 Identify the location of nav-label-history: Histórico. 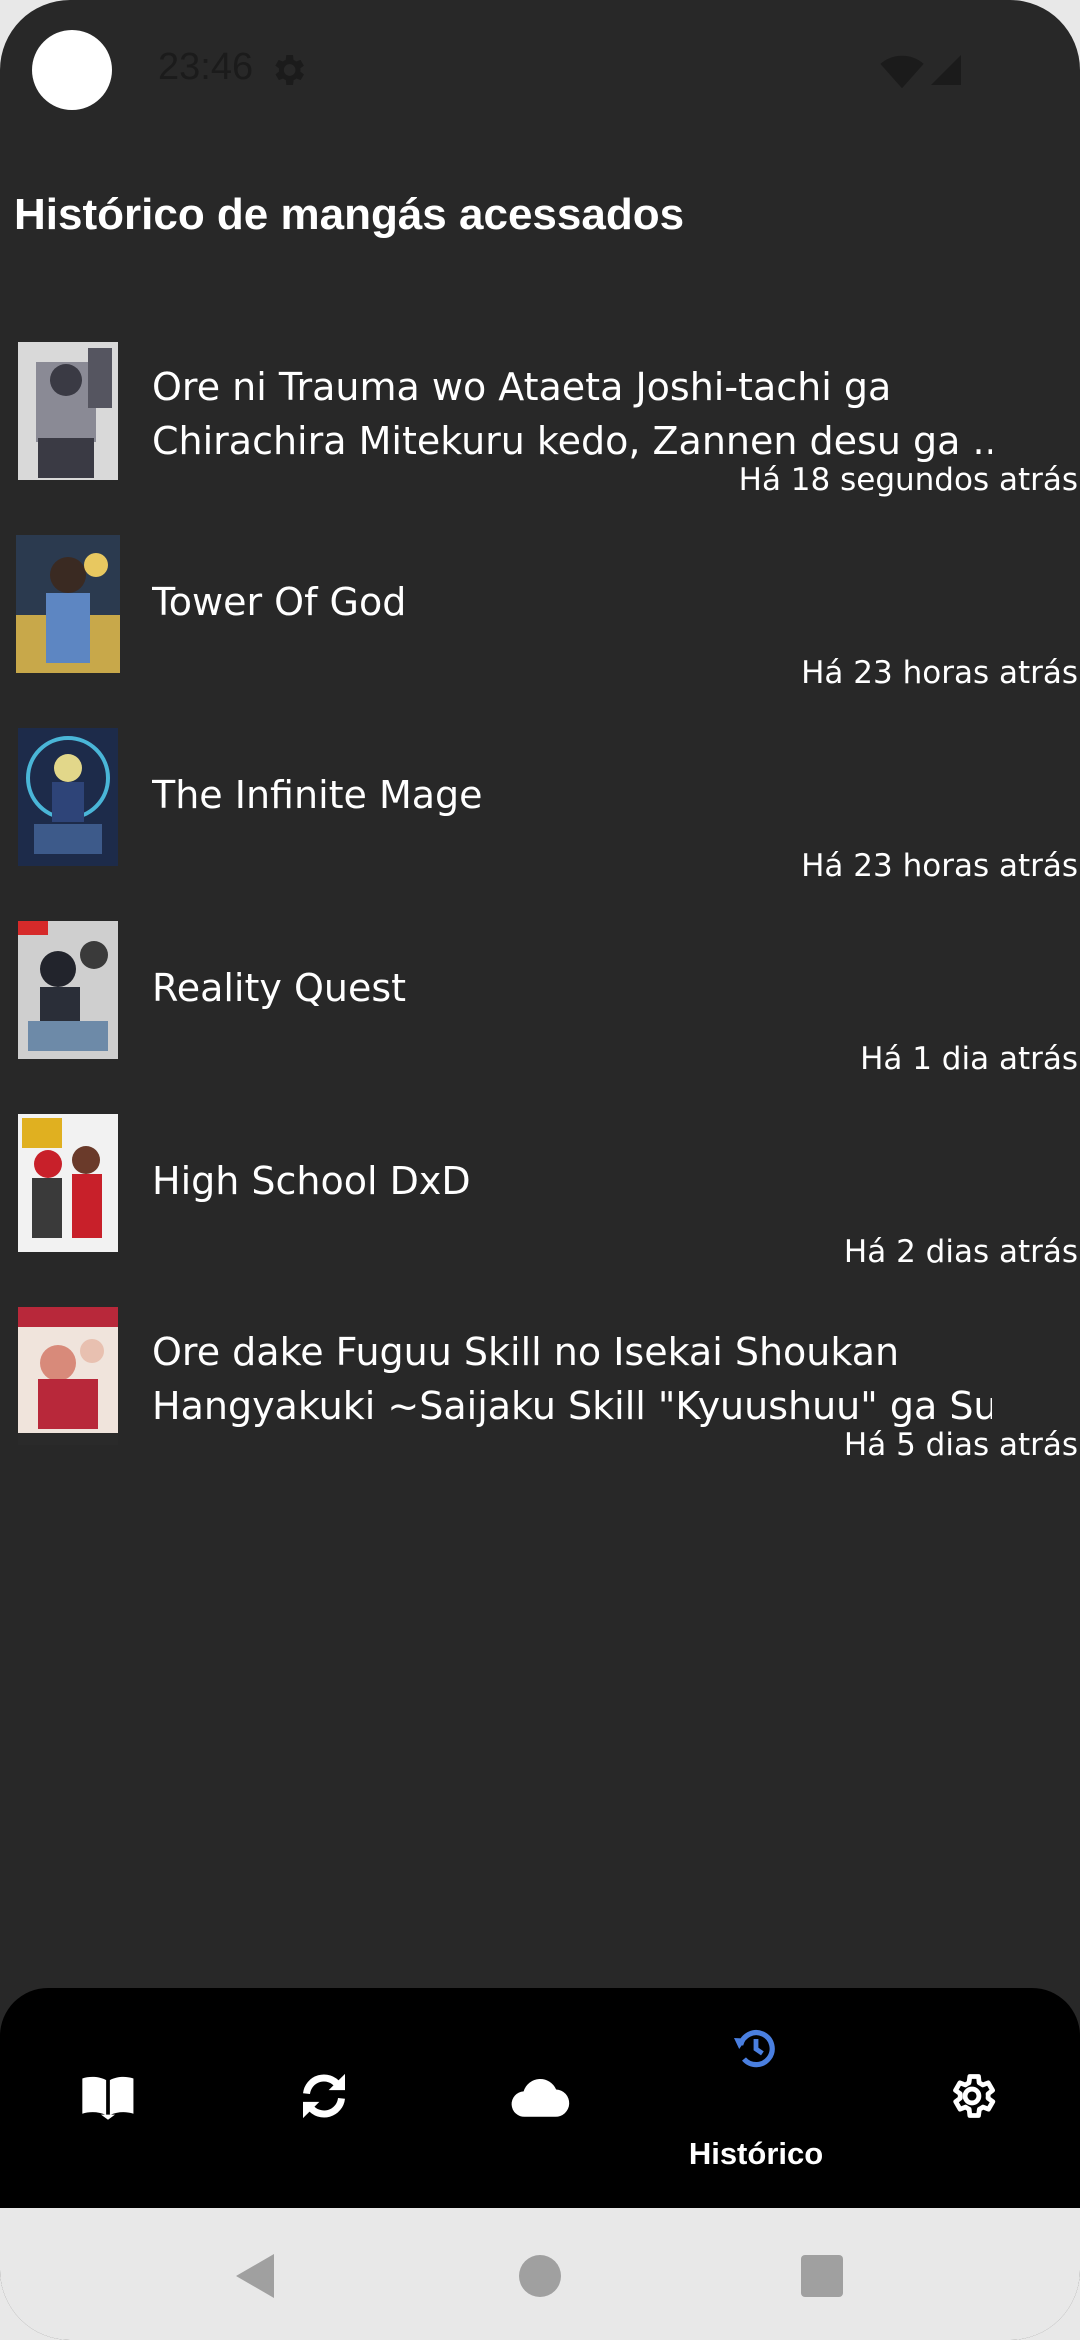
(756, 2153).